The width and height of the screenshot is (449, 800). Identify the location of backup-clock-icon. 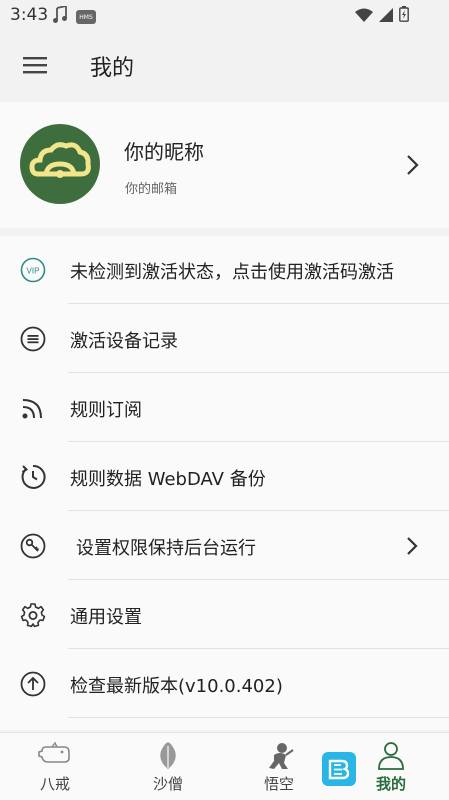
(33, 477).